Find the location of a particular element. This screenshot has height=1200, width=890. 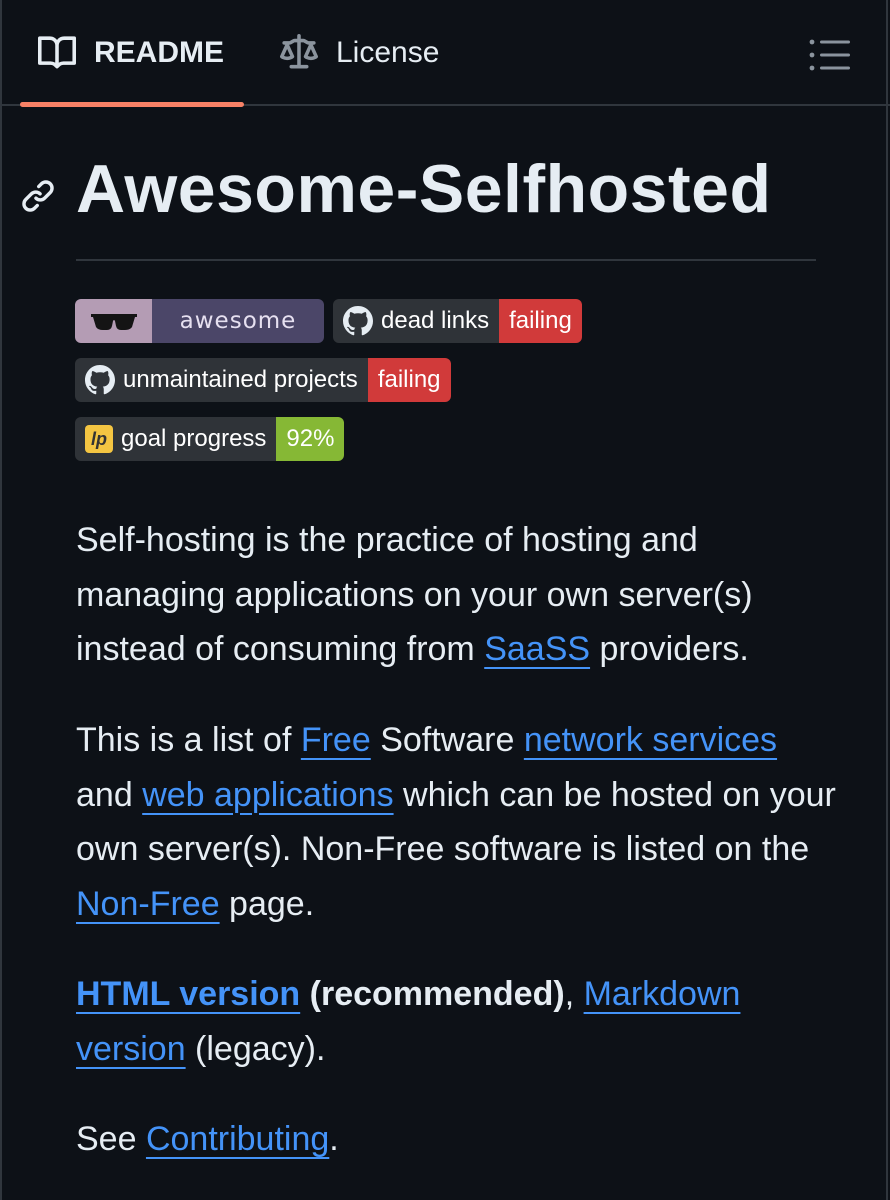

tab-readme-label: README is located at coordinates (159, 52).